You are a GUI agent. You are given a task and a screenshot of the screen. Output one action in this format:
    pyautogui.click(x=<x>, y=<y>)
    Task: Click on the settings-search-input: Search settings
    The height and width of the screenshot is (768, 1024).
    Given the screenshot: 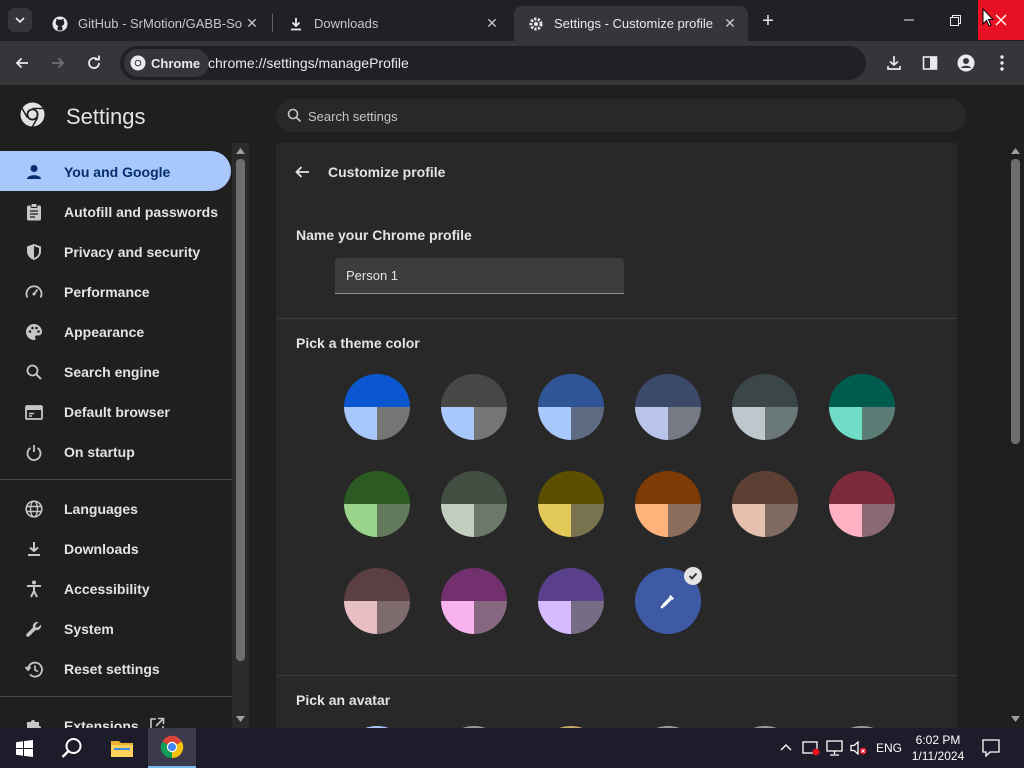 What is the action you would take?
    pyautogui.click(x=621, y=115)
    